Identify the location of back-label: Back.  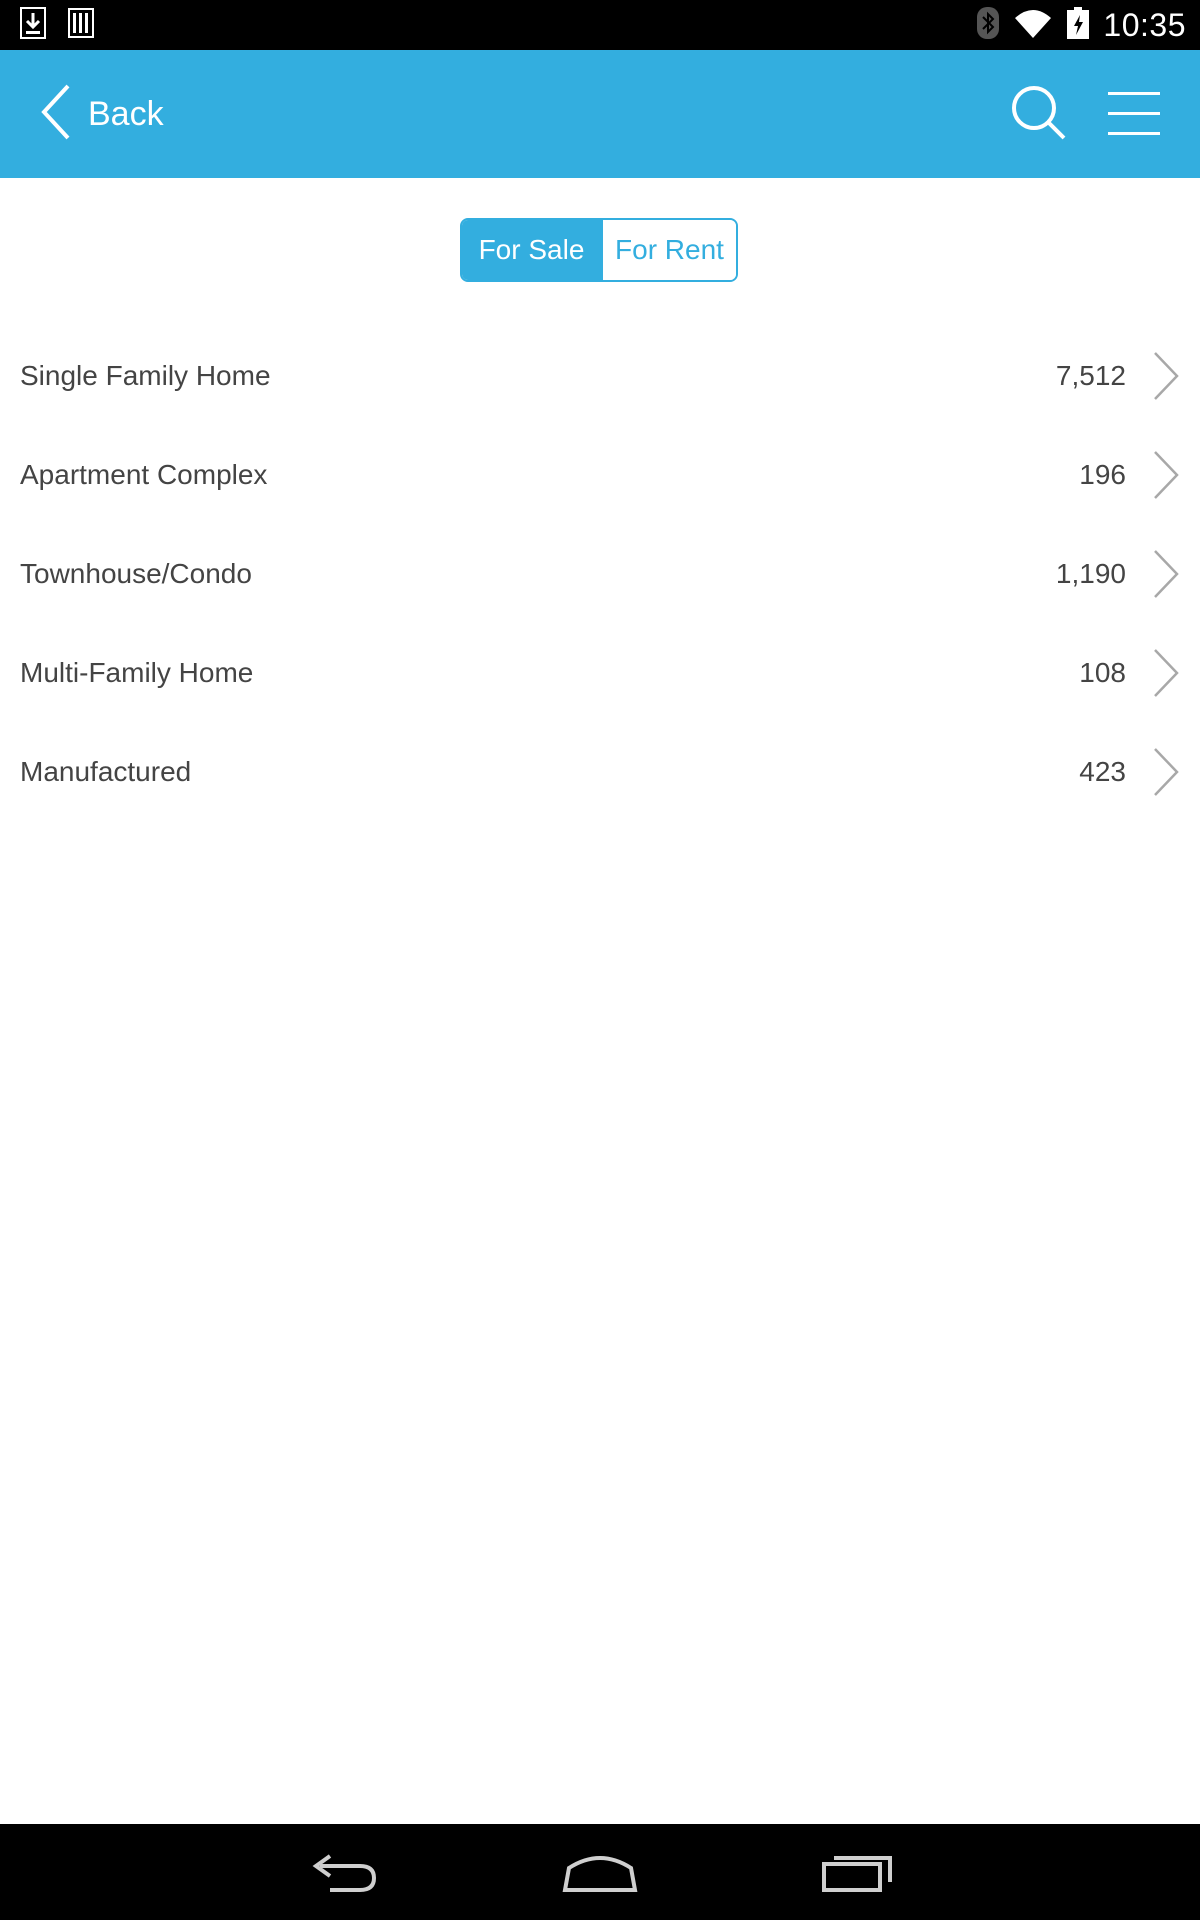
(126, 113).